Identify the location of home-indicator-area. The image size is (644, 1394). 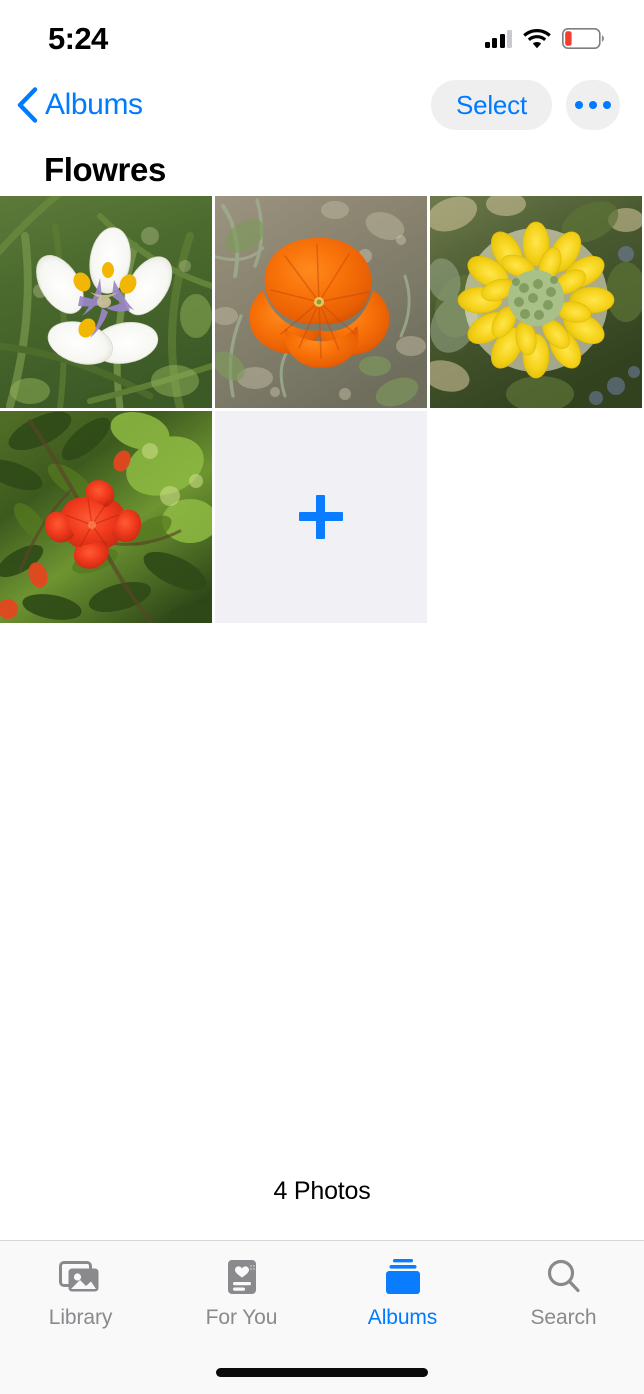
(322, 1372).